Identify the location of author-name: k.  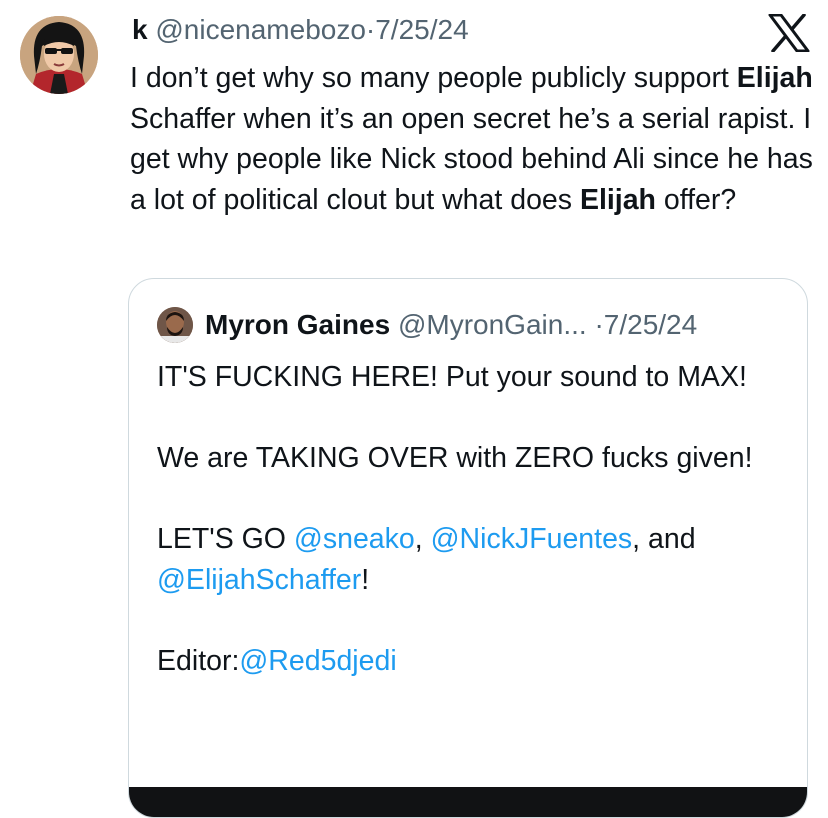
(140, 29).